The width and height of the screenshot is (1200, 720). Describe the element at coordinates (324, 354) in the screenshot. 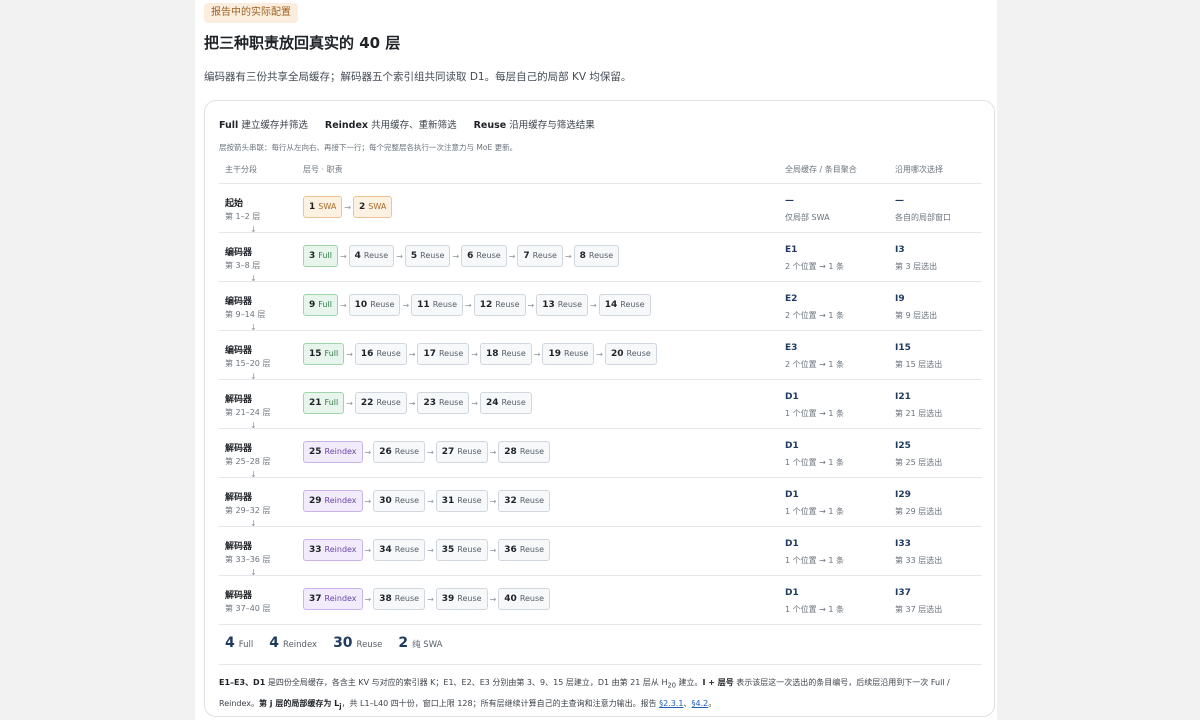

I see `layer-chip-full: 15 Full` at that location.